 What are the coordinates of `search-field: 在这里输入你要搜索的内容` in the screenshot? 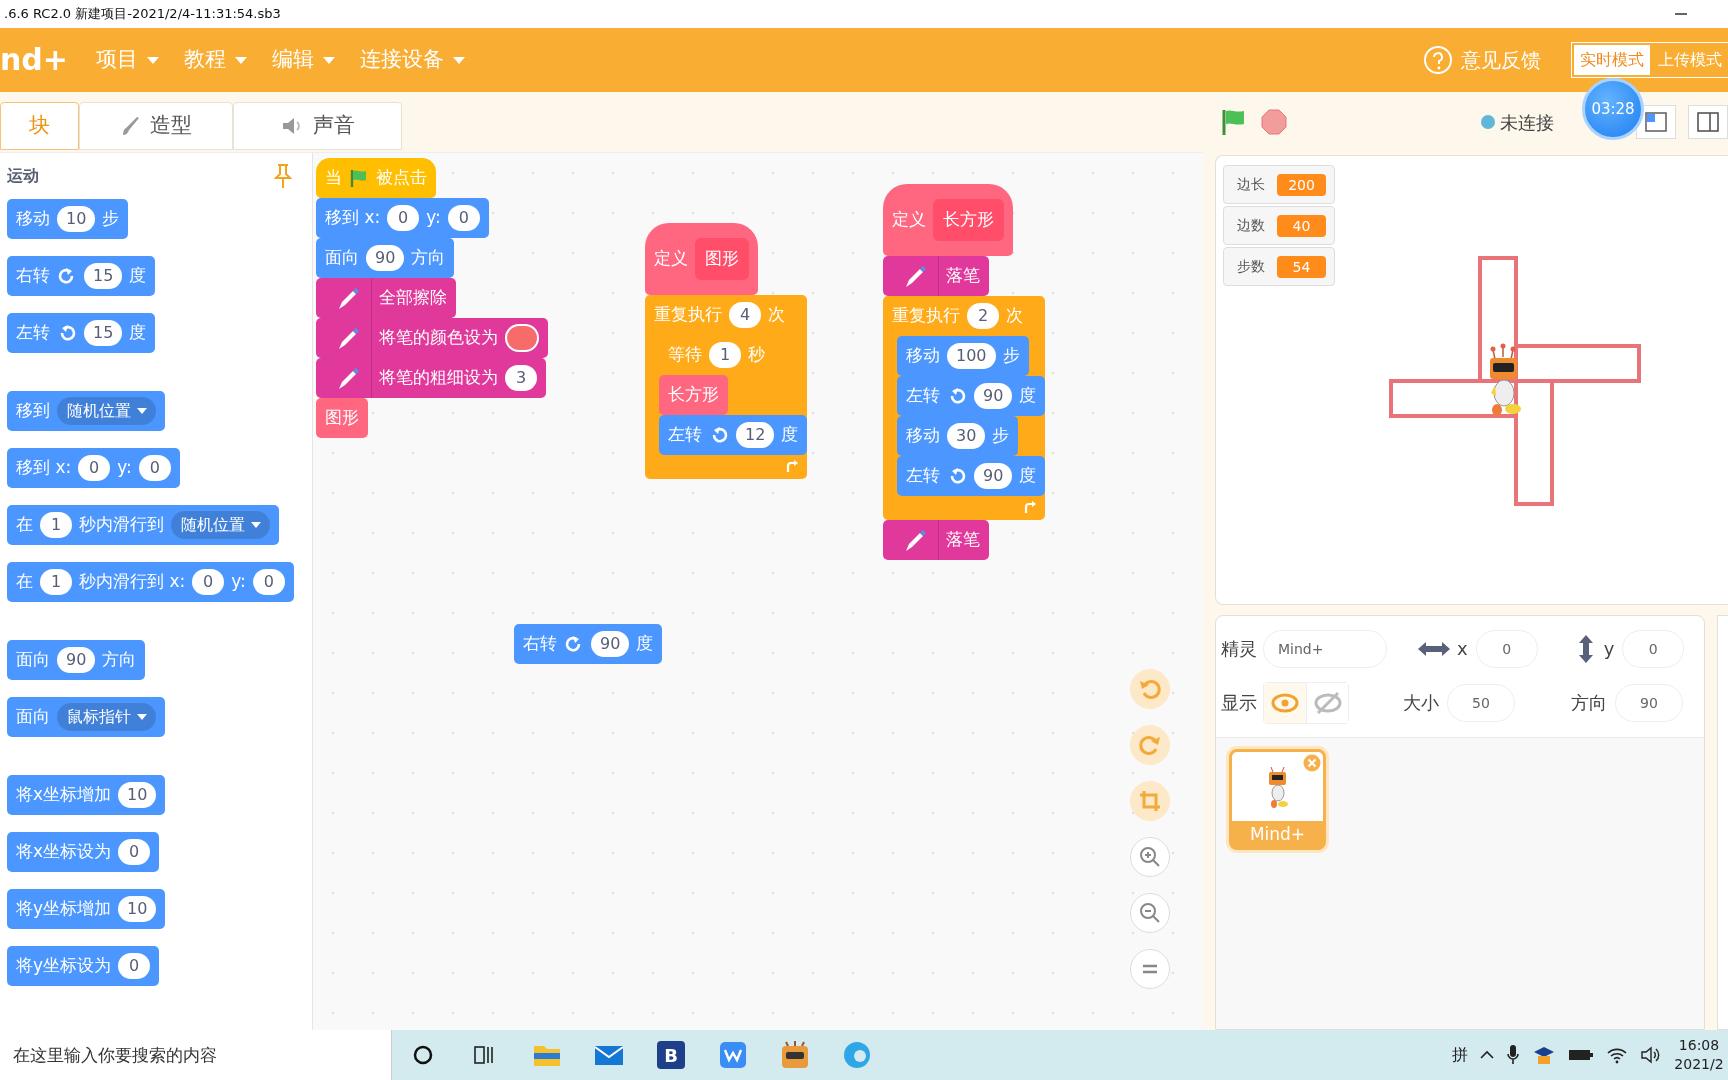 It's located at (196, 1055).